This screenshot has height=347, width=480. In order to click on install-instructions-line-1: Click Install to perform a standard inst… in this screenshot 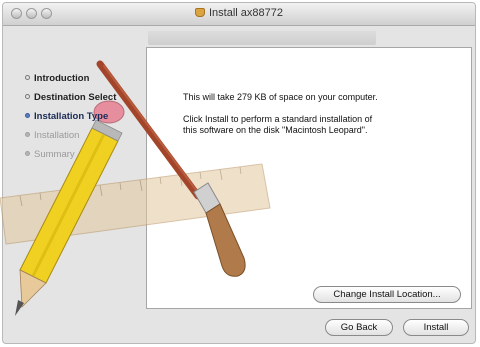, I will do `click(278, 119)`.